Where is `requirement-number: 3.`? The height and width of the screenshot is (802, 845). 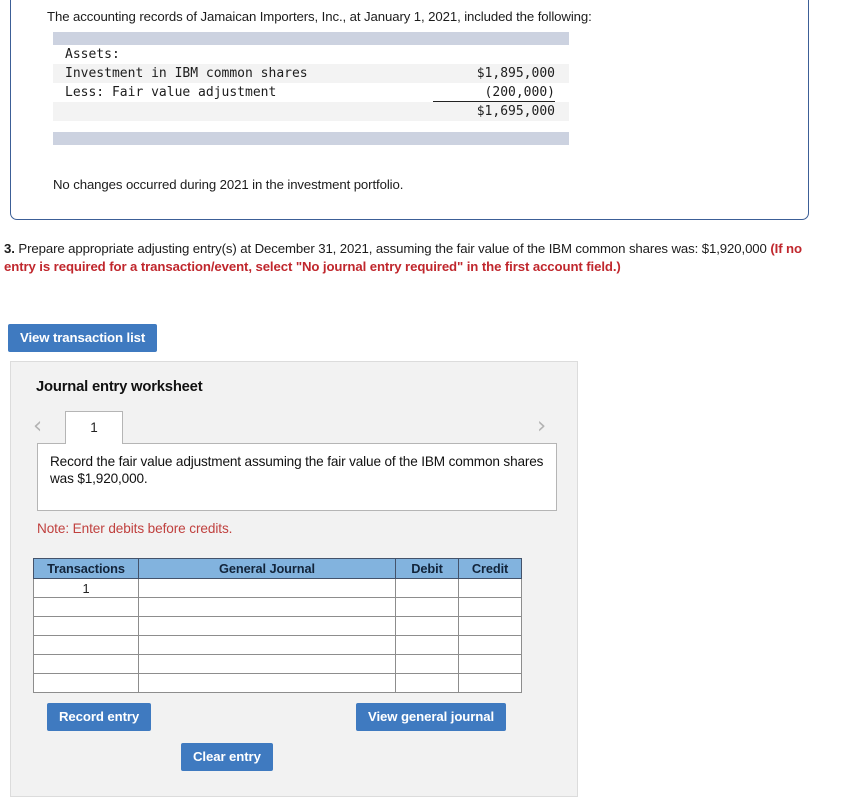
requirement-number: 3. is located at coordinates (9, 248).